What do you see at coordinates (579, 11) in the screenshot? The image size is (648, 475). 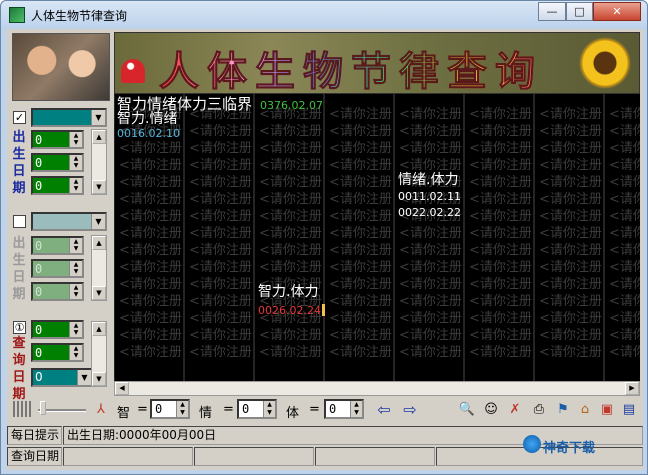 I see `maximize-button: □` at bounding box center [579, 11].